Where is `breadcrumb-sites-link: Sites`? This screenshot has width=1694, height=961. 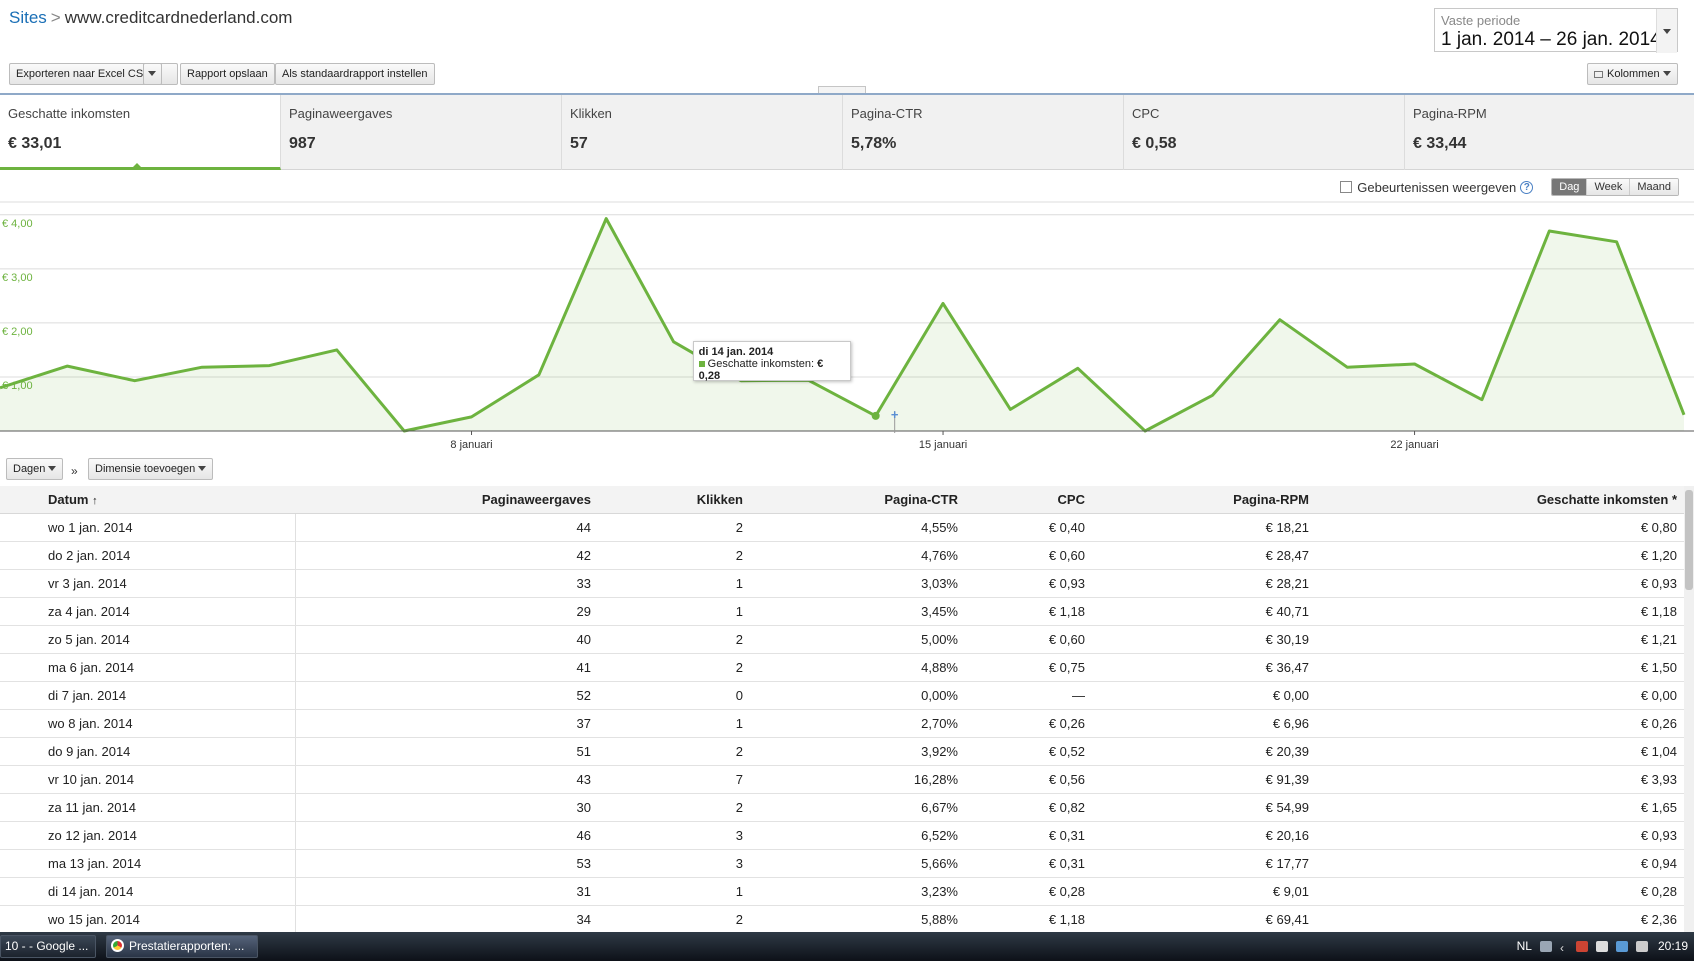
breadcrumb-sites-link: Sites is located at coordinates (28, 17).